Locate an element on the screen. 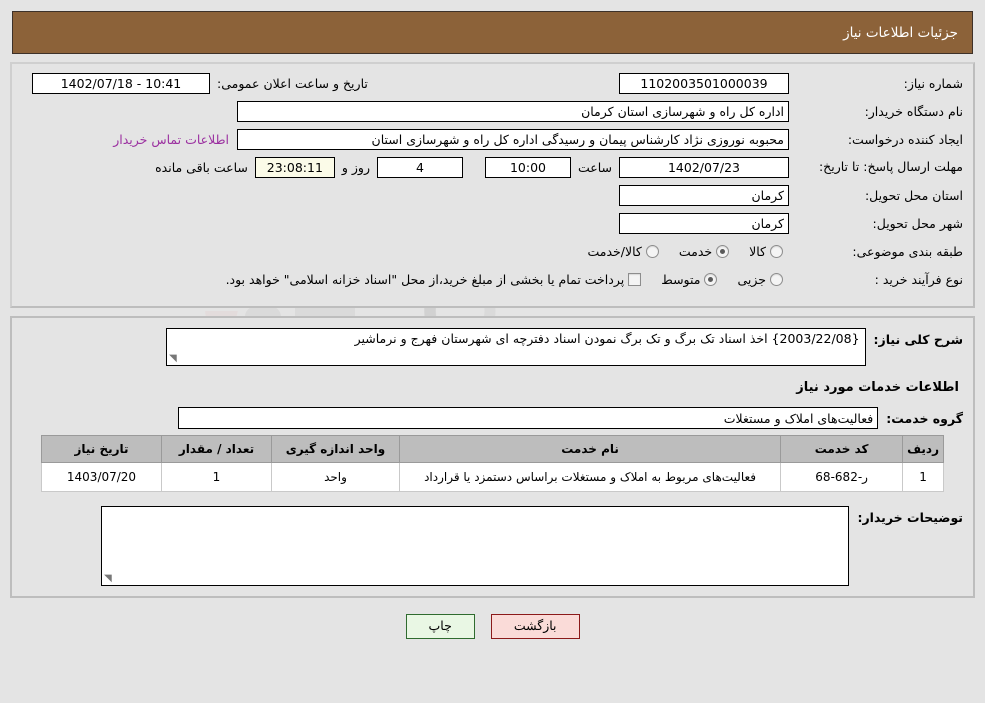 This screenshot has height=703, width=985. col-service-code: کد خدمت is located at coordinates (842, 449).